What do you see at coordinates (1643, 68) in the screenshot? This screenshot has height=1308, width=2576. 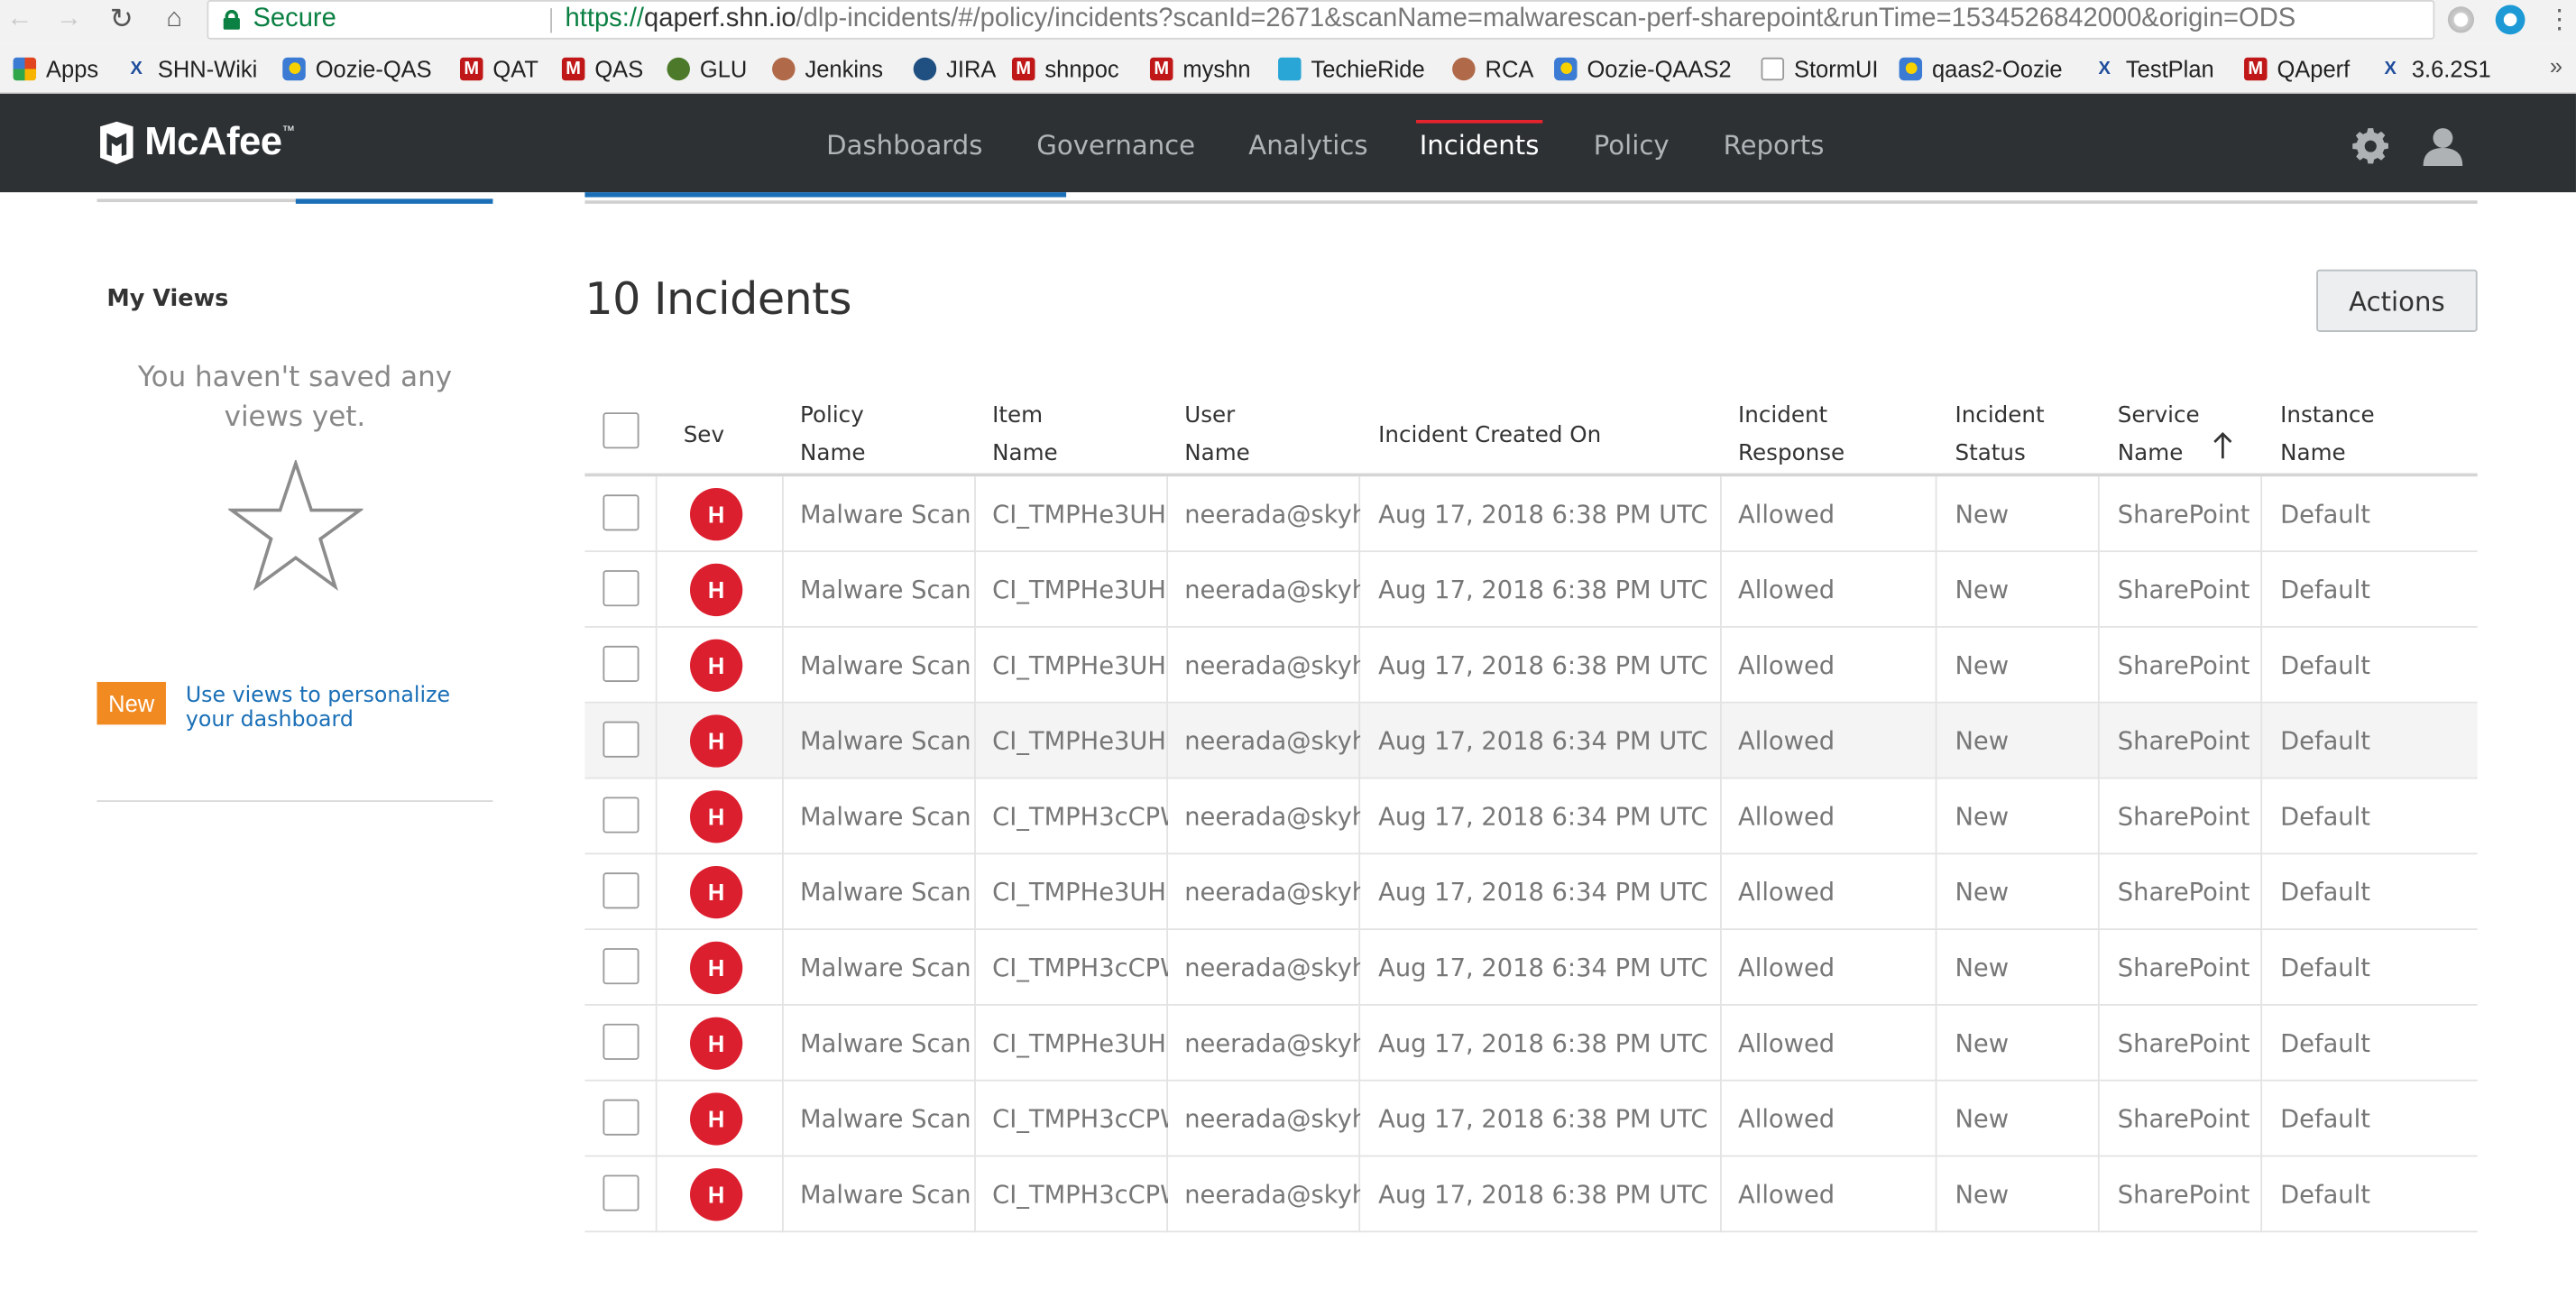 I see `bookmark-item: Oozie-QAAS2` at bounding box center [1643, 68].